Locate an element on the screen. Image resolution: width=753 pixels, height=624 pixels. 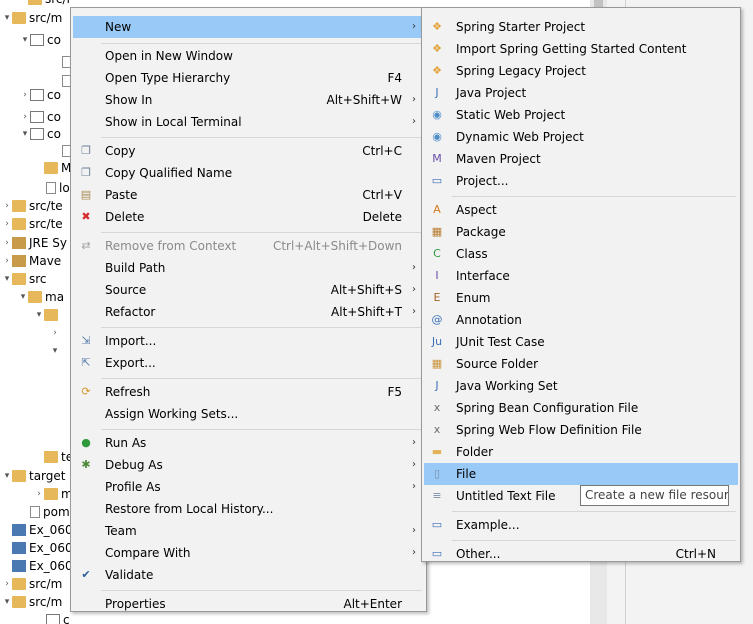
new-item-other: ▭ Other... Ctrl+N is located at coordinates (581, 554).